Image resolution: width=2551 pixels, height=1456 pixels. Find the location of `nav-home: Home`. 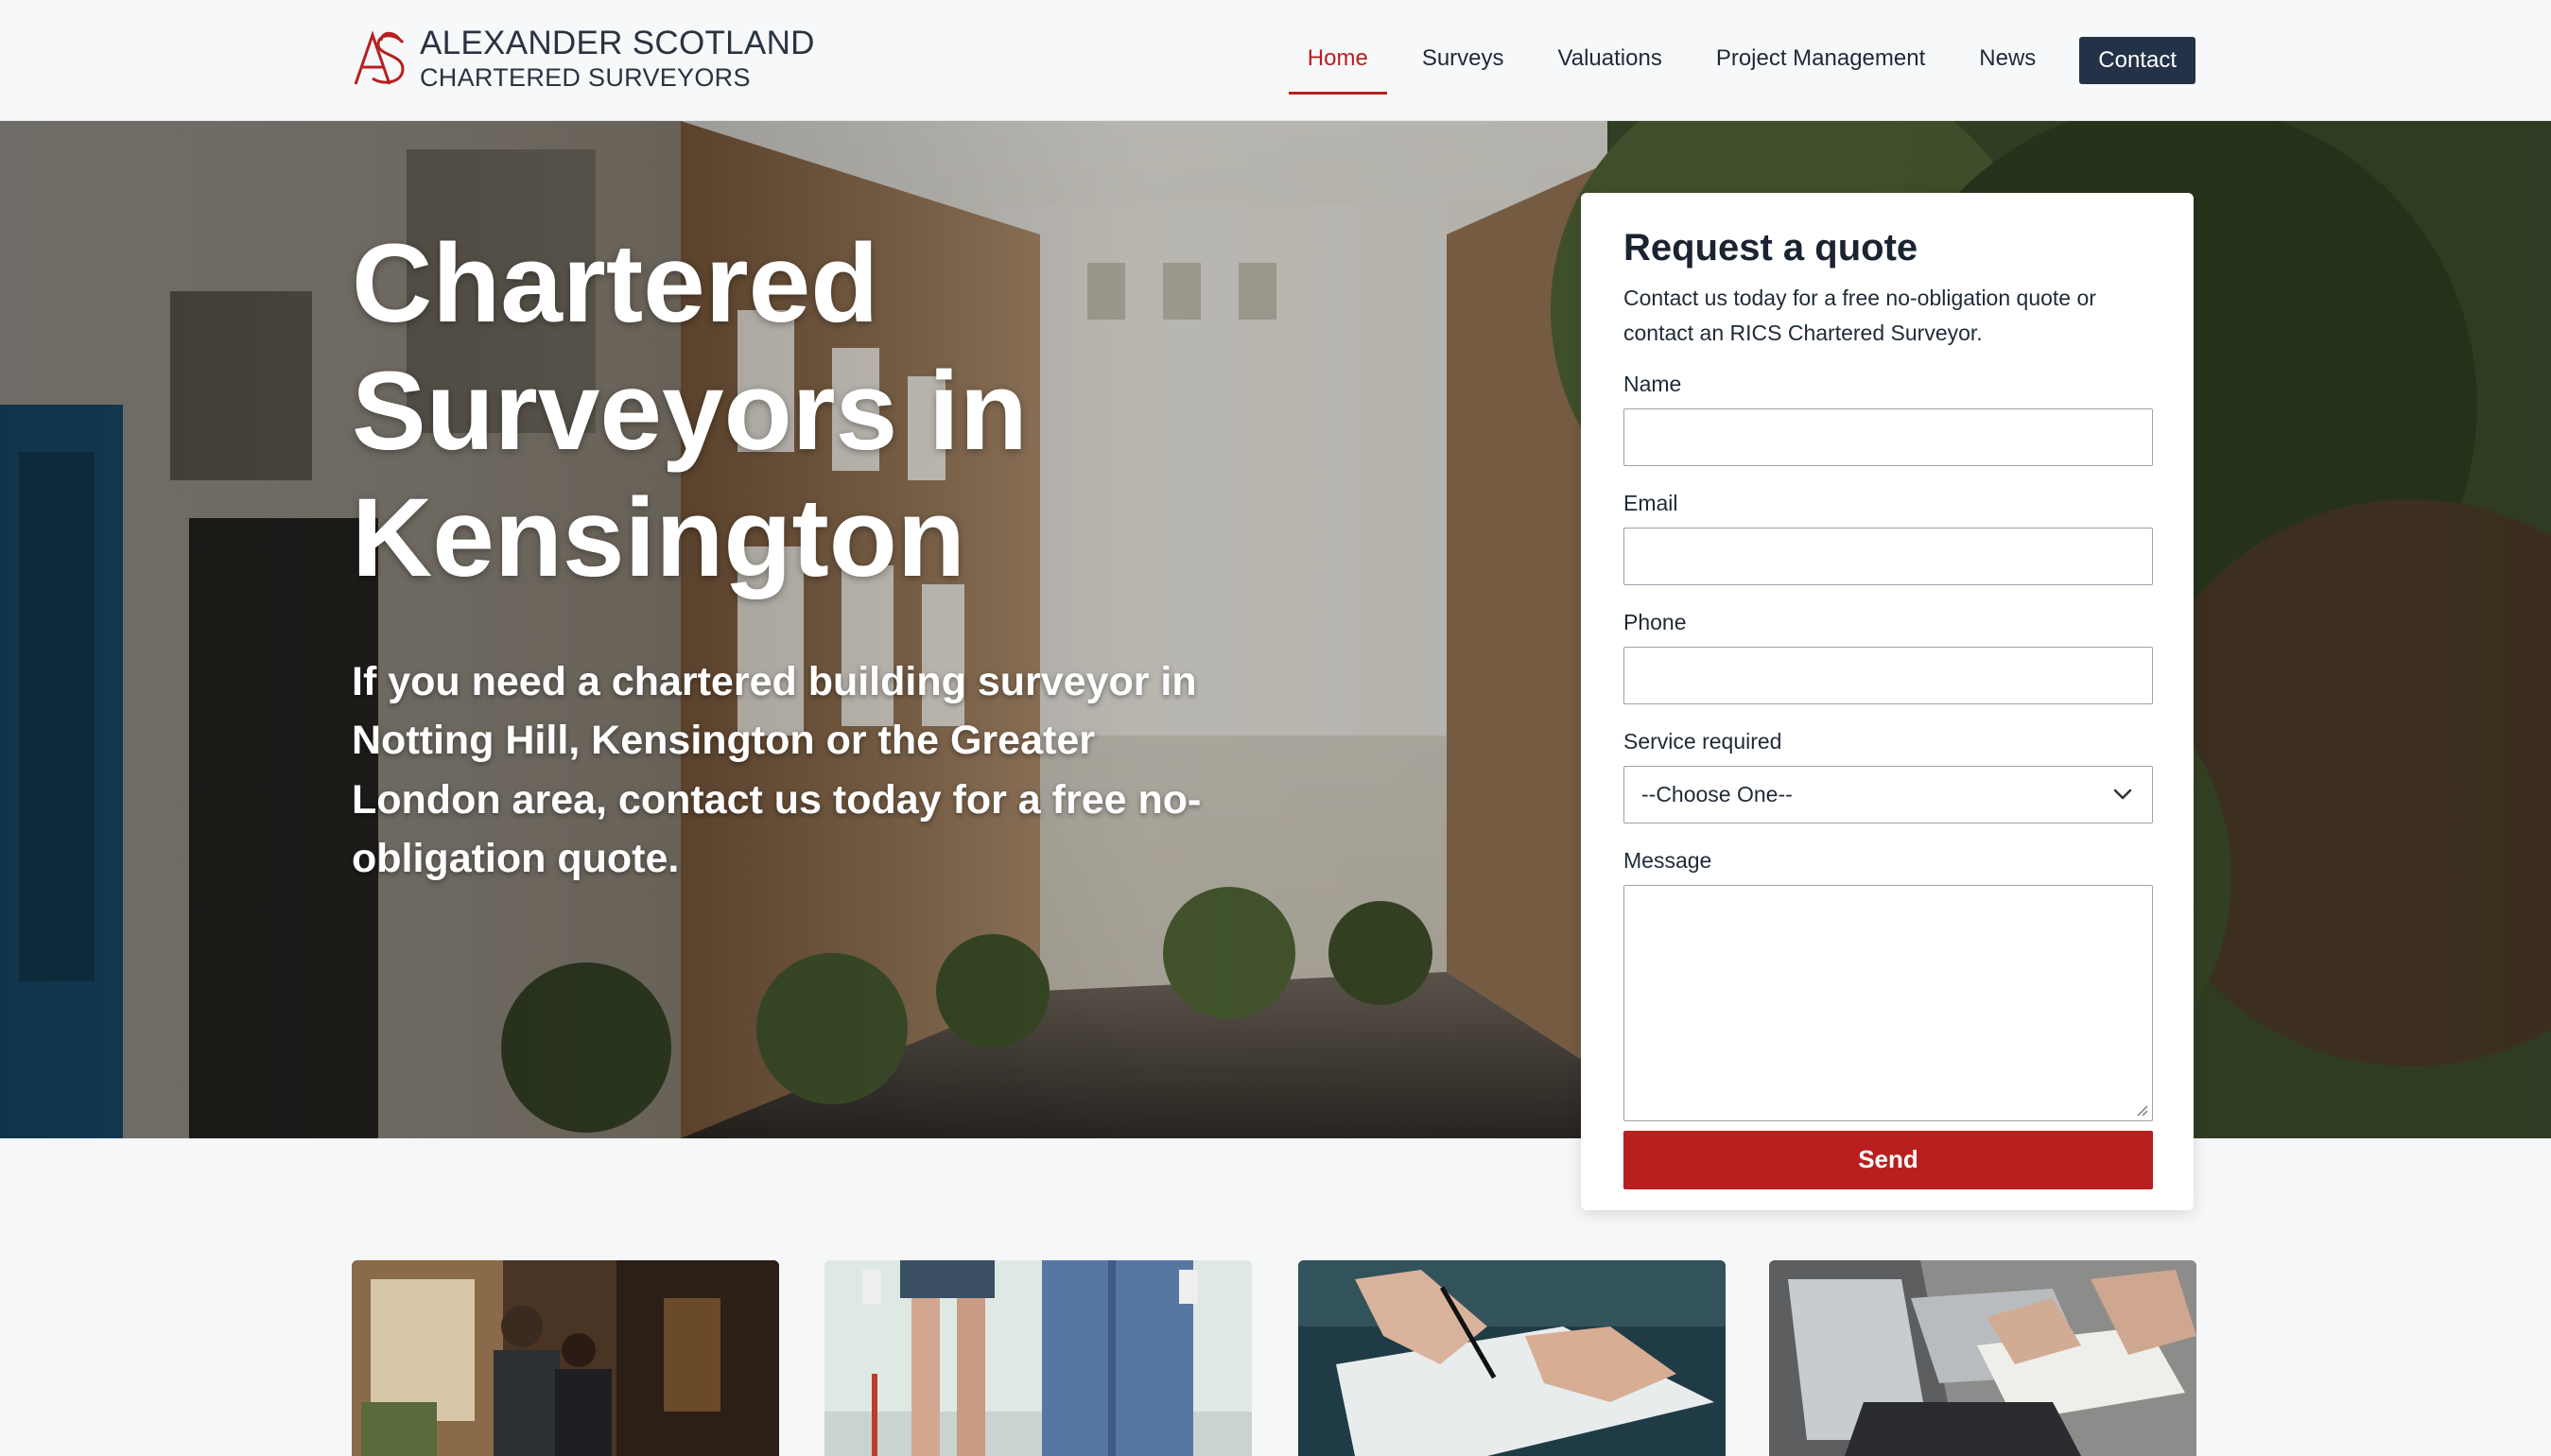

nav-home: Home is located at coordinates (1337, 65).